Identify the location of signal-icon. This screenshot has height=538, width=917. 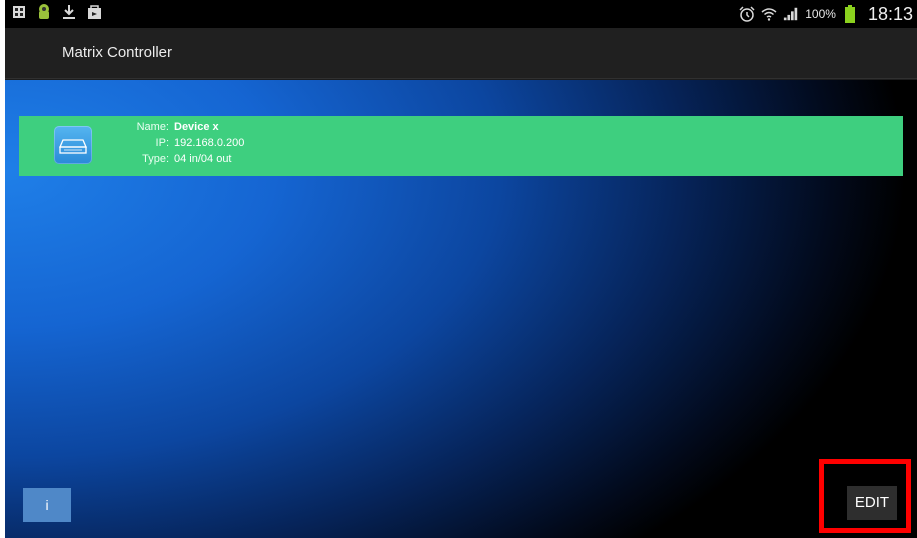
(791, 14).